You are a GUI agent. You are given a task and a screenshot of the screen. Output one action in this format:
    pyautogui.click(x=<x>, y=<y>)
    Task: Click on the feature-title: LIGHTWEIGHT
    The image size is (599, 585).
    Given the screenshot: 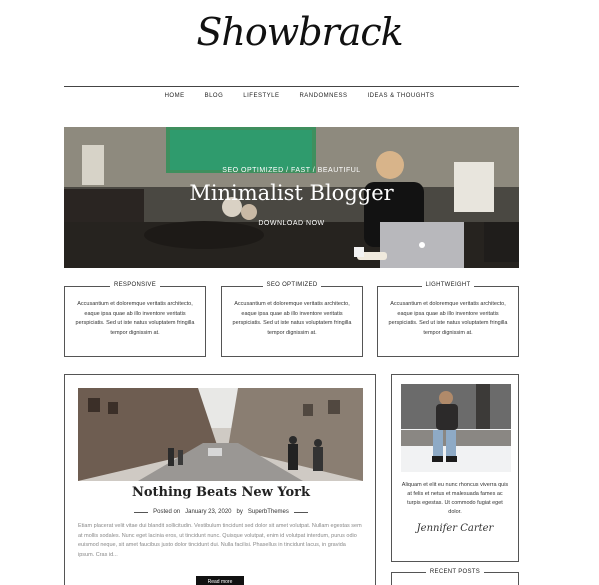 What is the action you would take?
    pyautogui.click(x=448, y=285)
    